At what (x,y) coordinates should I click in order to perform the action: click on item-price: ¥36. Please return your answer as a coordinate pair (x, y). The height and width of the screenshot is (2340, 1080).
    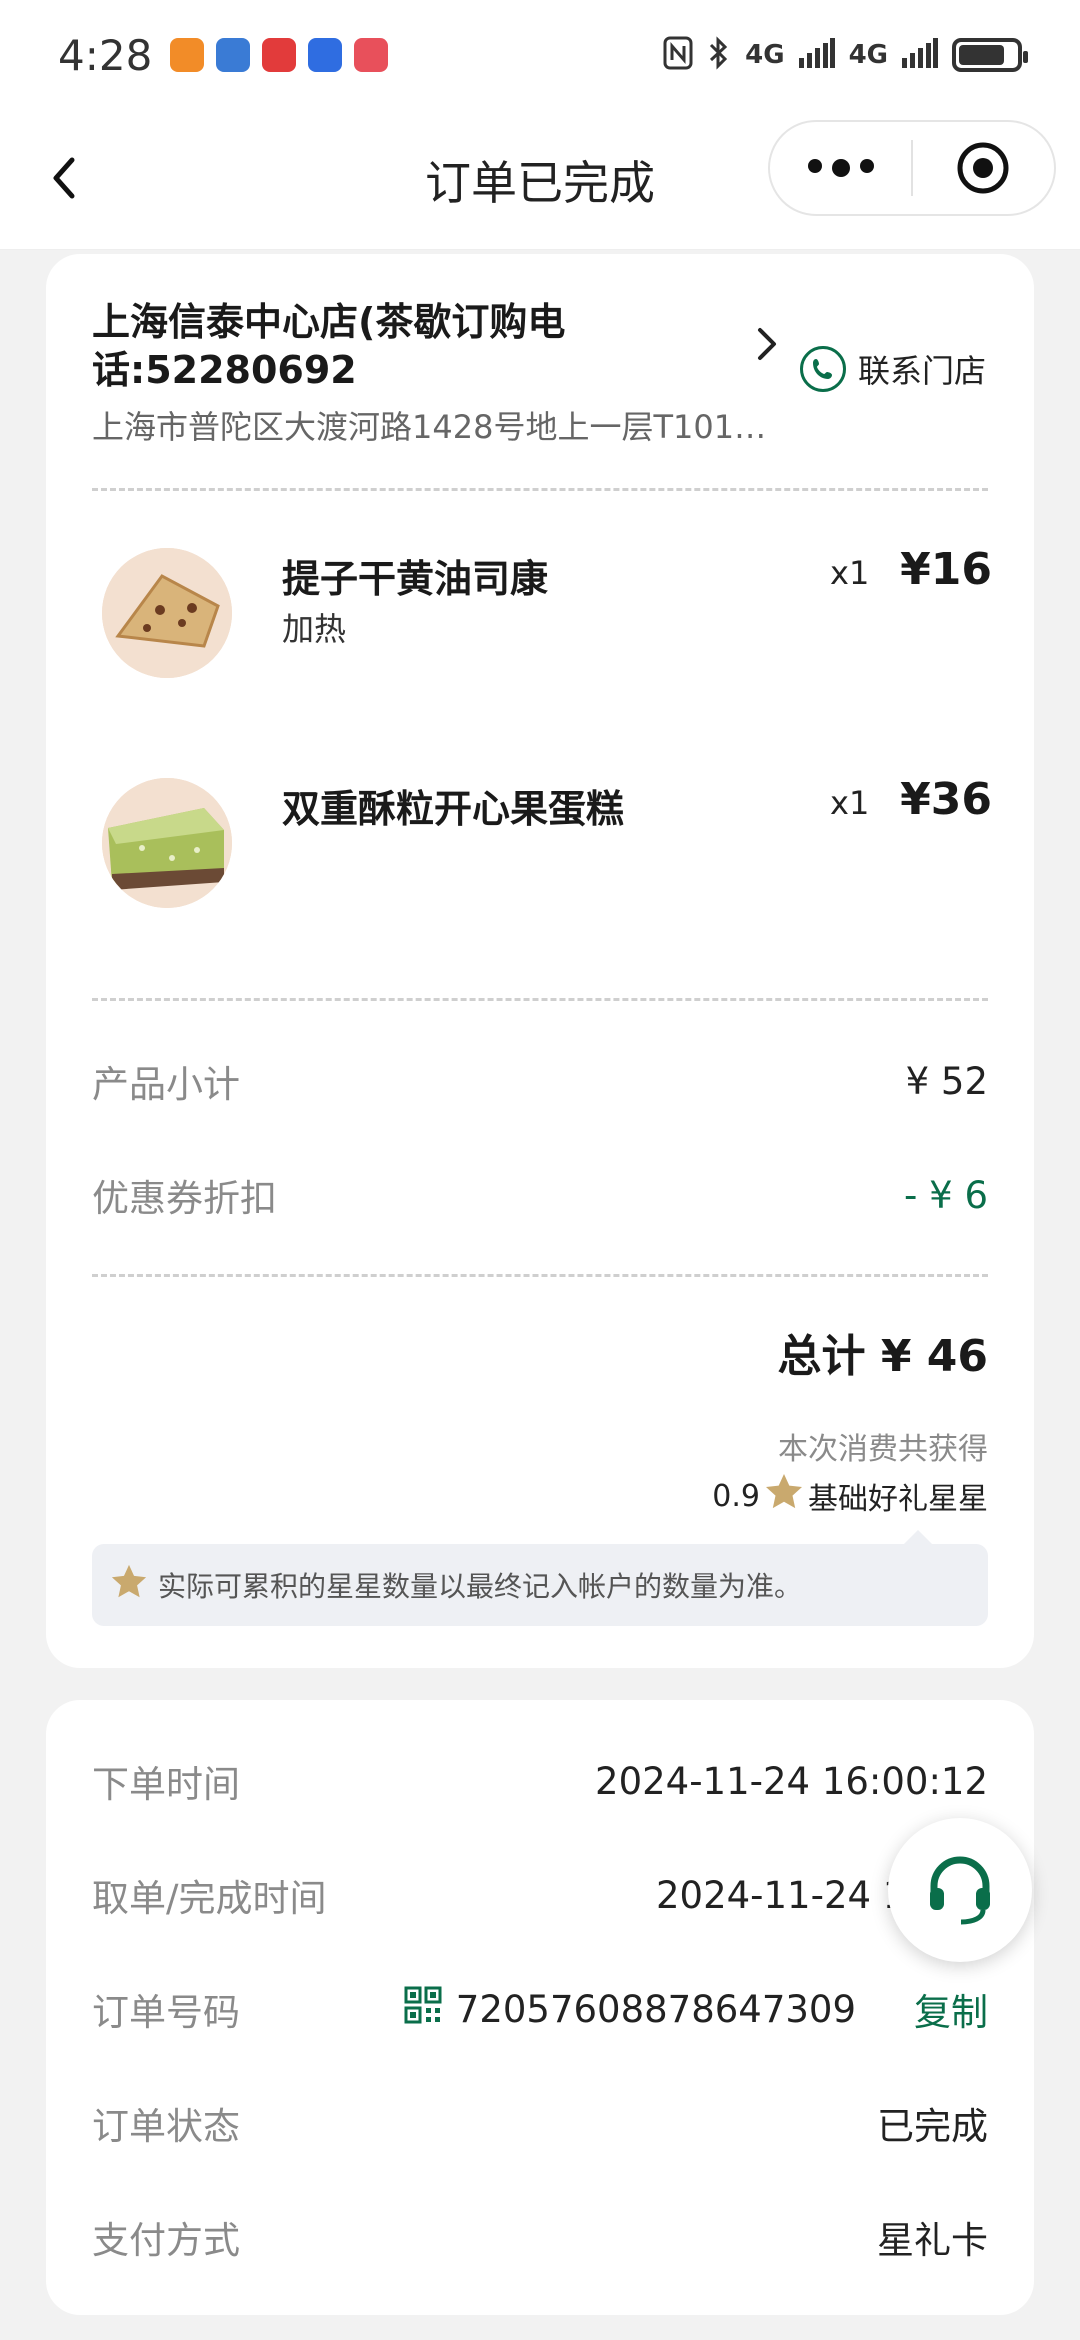
    Looking at the image, I should click on (946, 799).